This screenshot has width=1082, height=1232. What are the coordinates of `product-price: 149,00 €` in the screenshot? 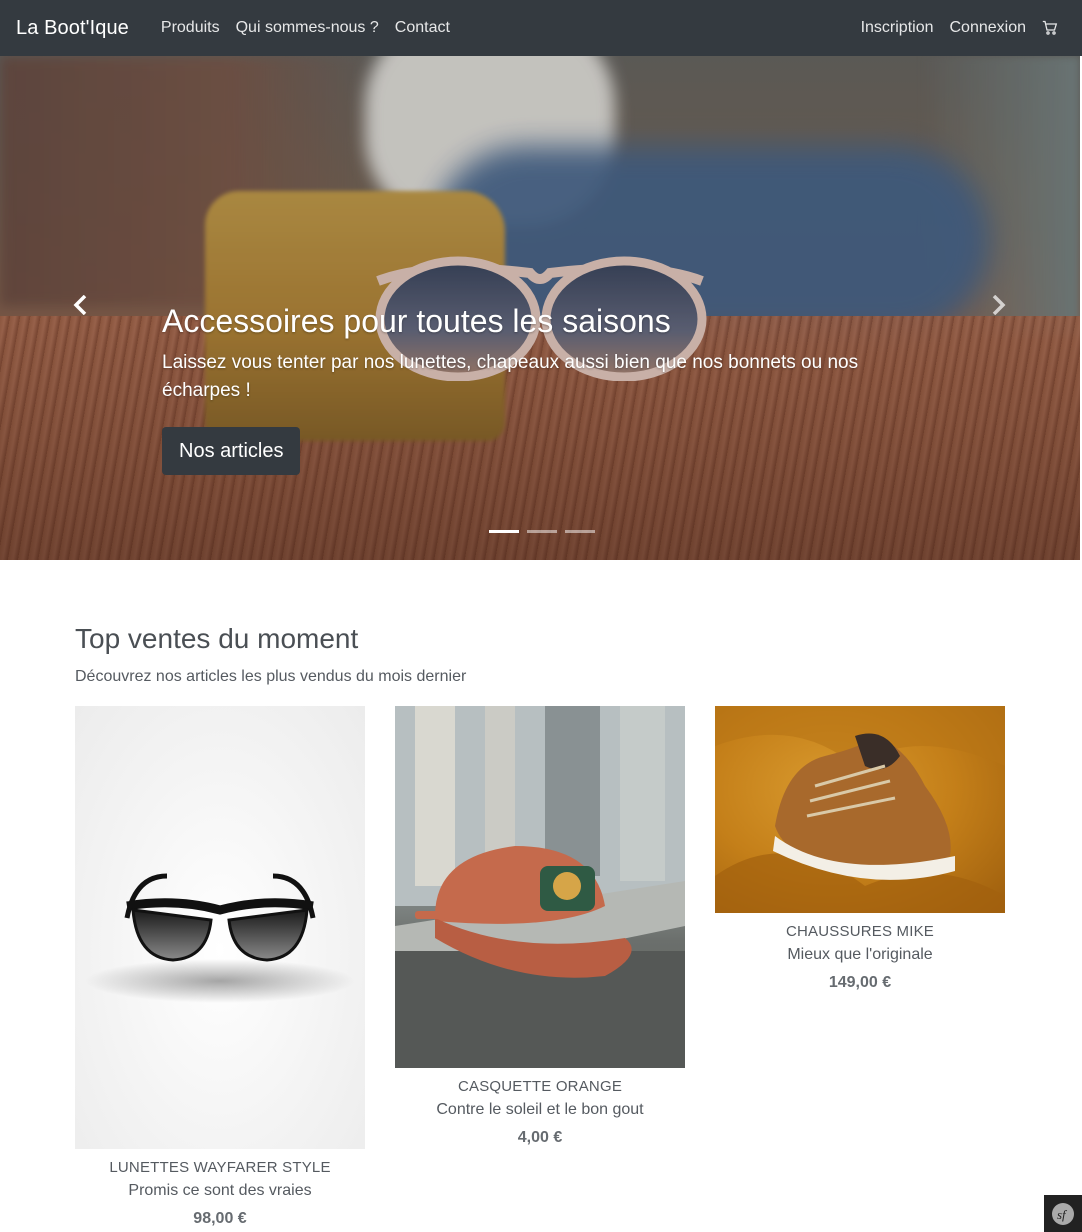 It's located at (860, 982).